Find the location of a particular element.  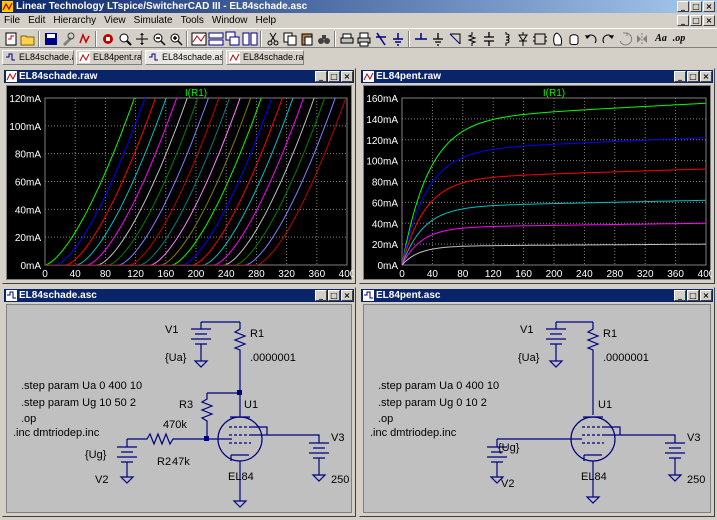

cut-icon is located at coordinates (273, 39).